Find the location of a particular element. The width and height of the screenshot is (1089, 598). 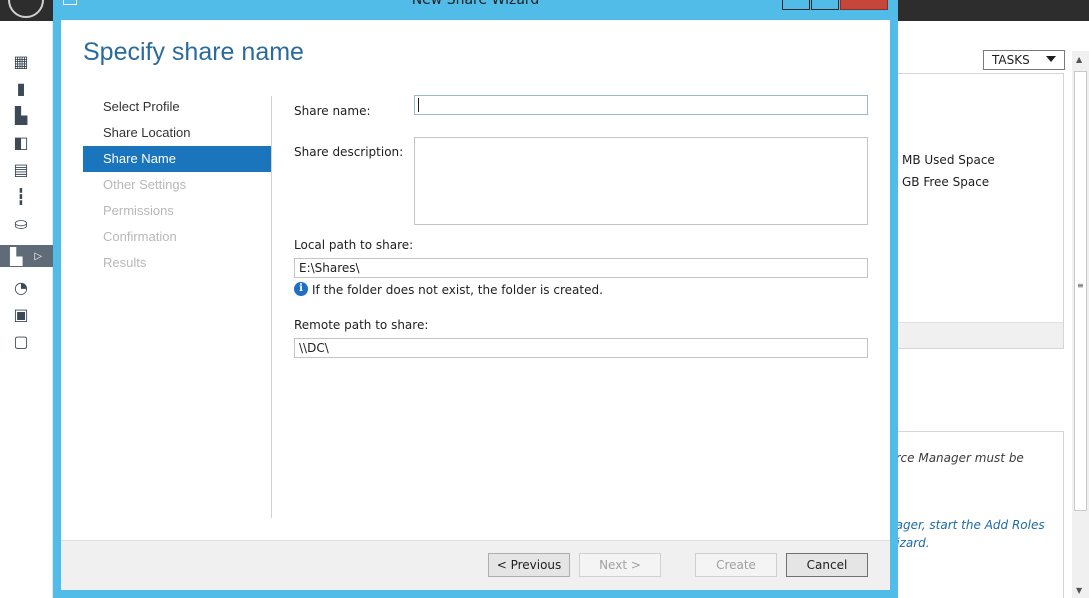

maximize-button is located at coordinates (825, 5).